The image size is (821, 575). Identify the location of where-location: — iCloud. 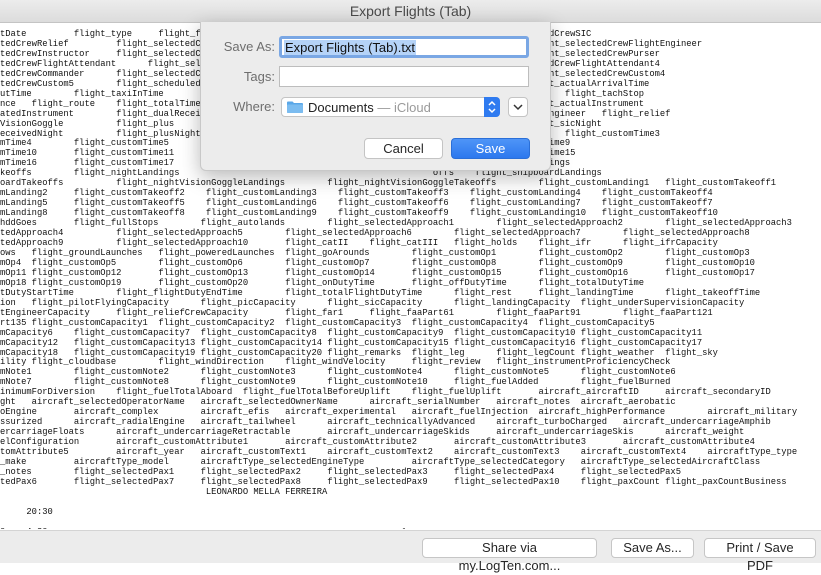
(402, 107).